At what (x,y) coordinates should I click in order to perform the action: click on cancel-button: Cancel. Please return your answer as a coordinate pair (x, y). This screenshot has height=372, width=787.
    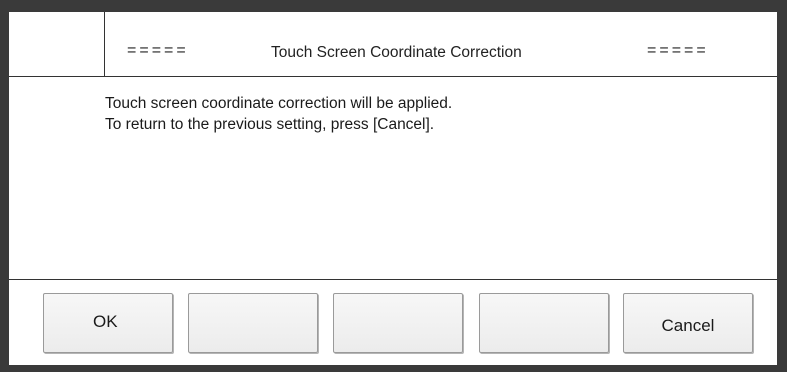
    Looking at the image, I should click on (688, 323).